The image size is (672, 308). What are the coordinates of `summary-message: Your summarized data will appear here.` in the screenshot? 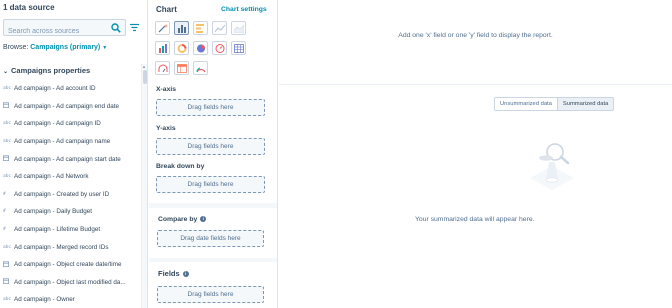 It's located at (475, 219).